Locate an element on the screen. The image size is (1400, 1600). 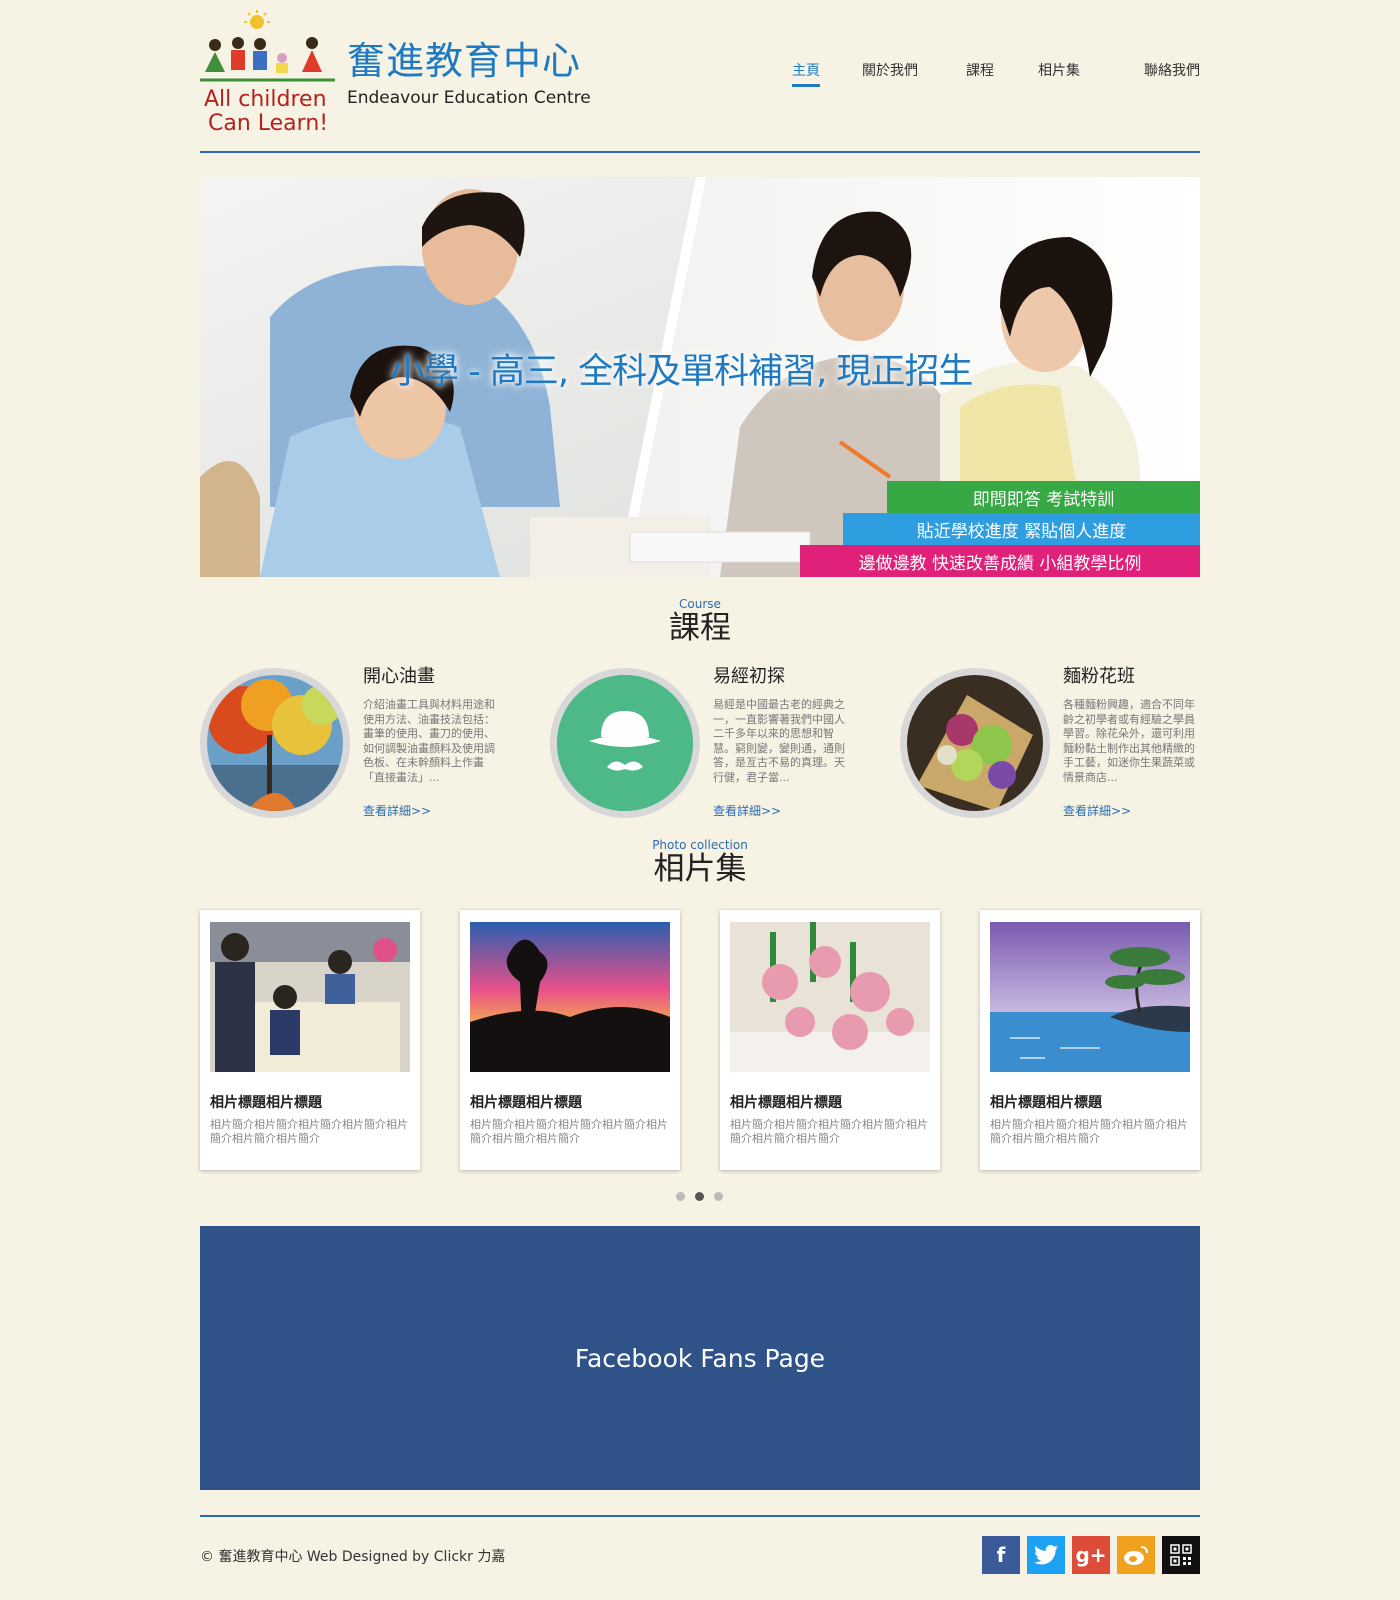
logo-text-line2: Can Learn! is located at coordinates (268, 123).